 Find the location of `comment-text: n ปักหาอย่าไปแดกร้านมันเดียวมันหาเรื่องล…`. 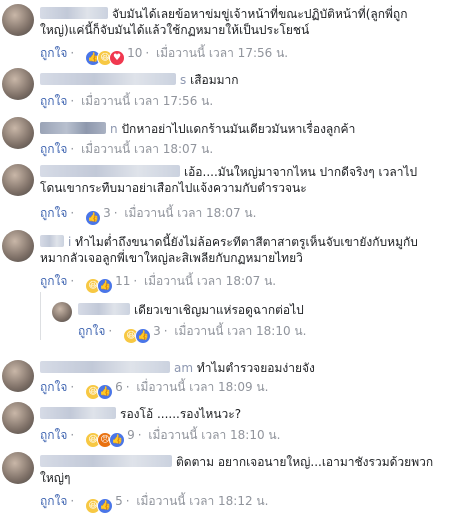

comment-text: n ปักหาอย่าไปแดกร้านมันเดียวมันหาเรื่องล… is located at coordinates (197, 129).